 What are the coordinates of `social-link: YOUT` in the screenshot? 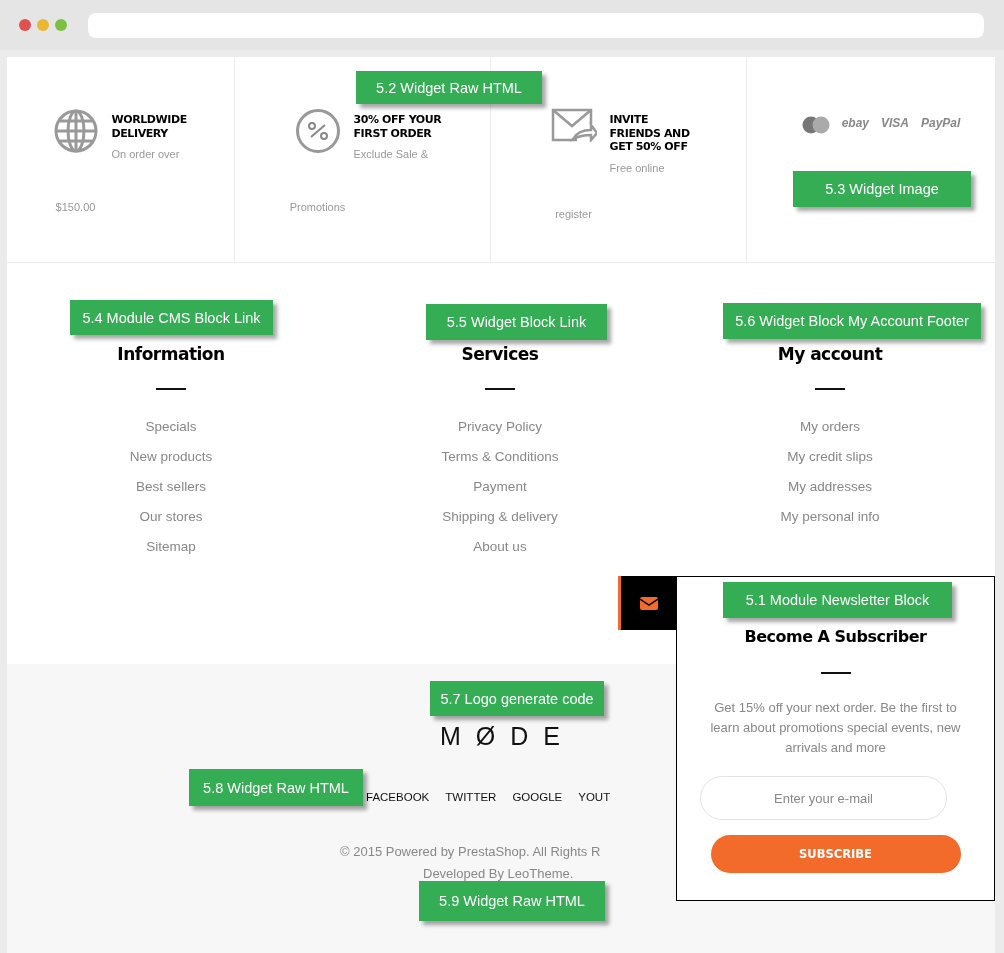 It's located at (594, 797).